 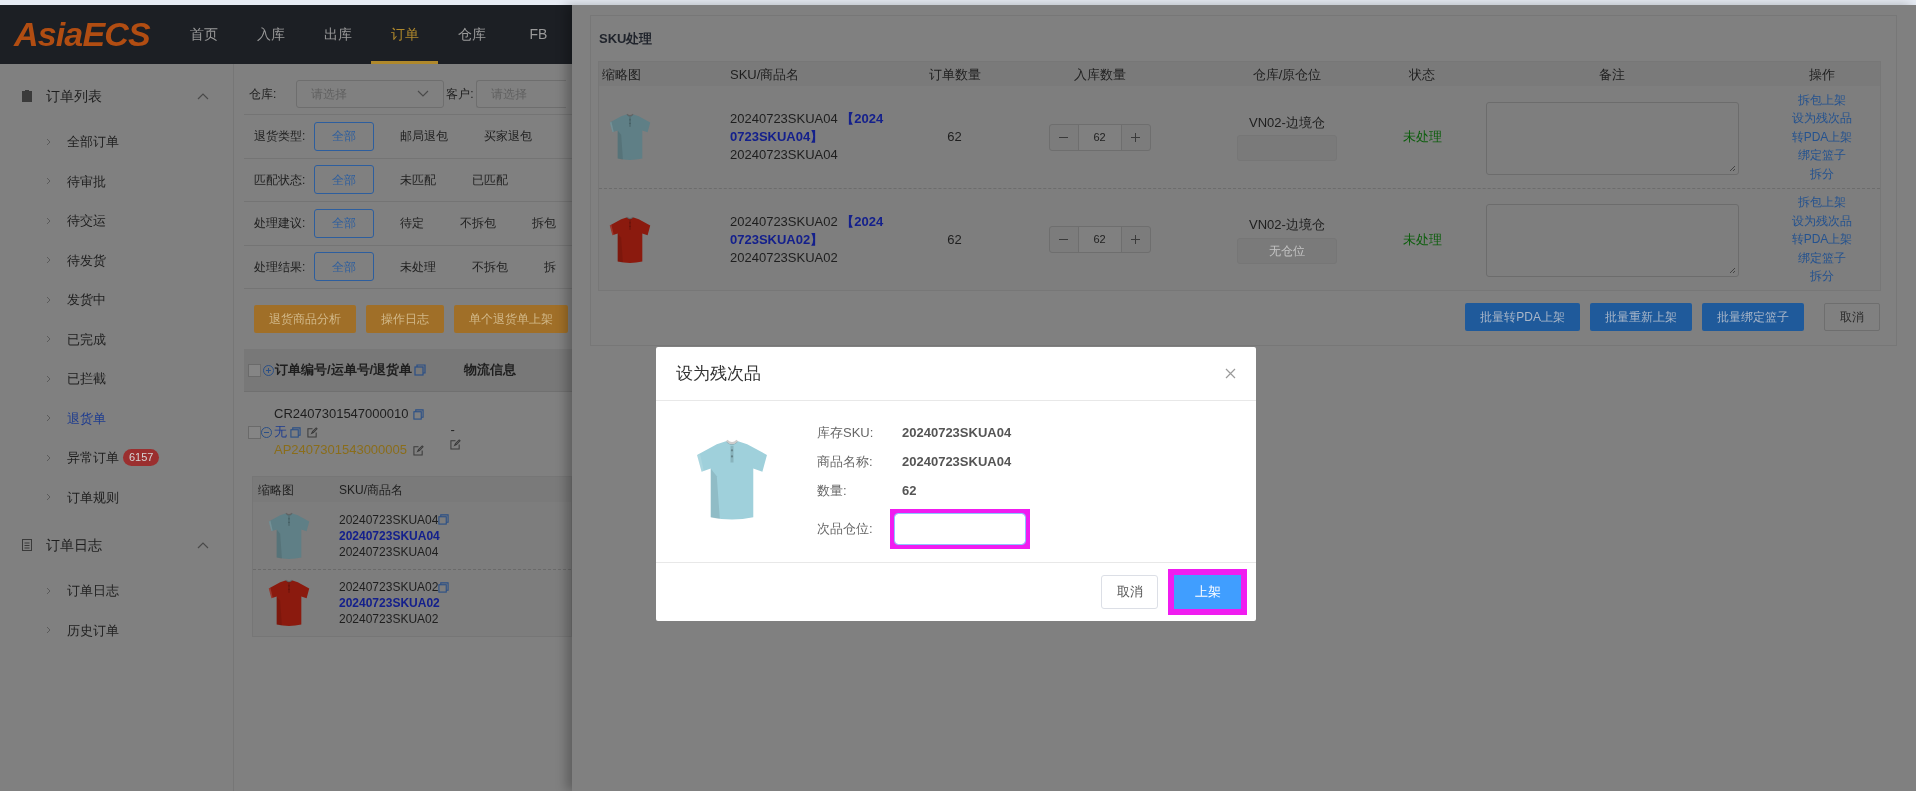 I want to click on sidebar-item: 已完成, so click(x=86, y=339).